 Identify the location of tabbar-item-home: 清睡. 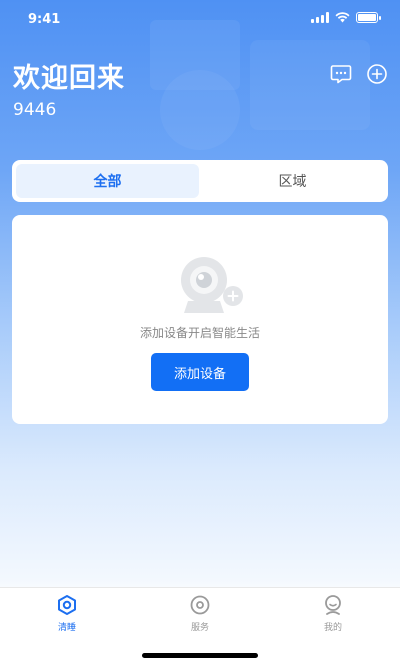
(67, 614).